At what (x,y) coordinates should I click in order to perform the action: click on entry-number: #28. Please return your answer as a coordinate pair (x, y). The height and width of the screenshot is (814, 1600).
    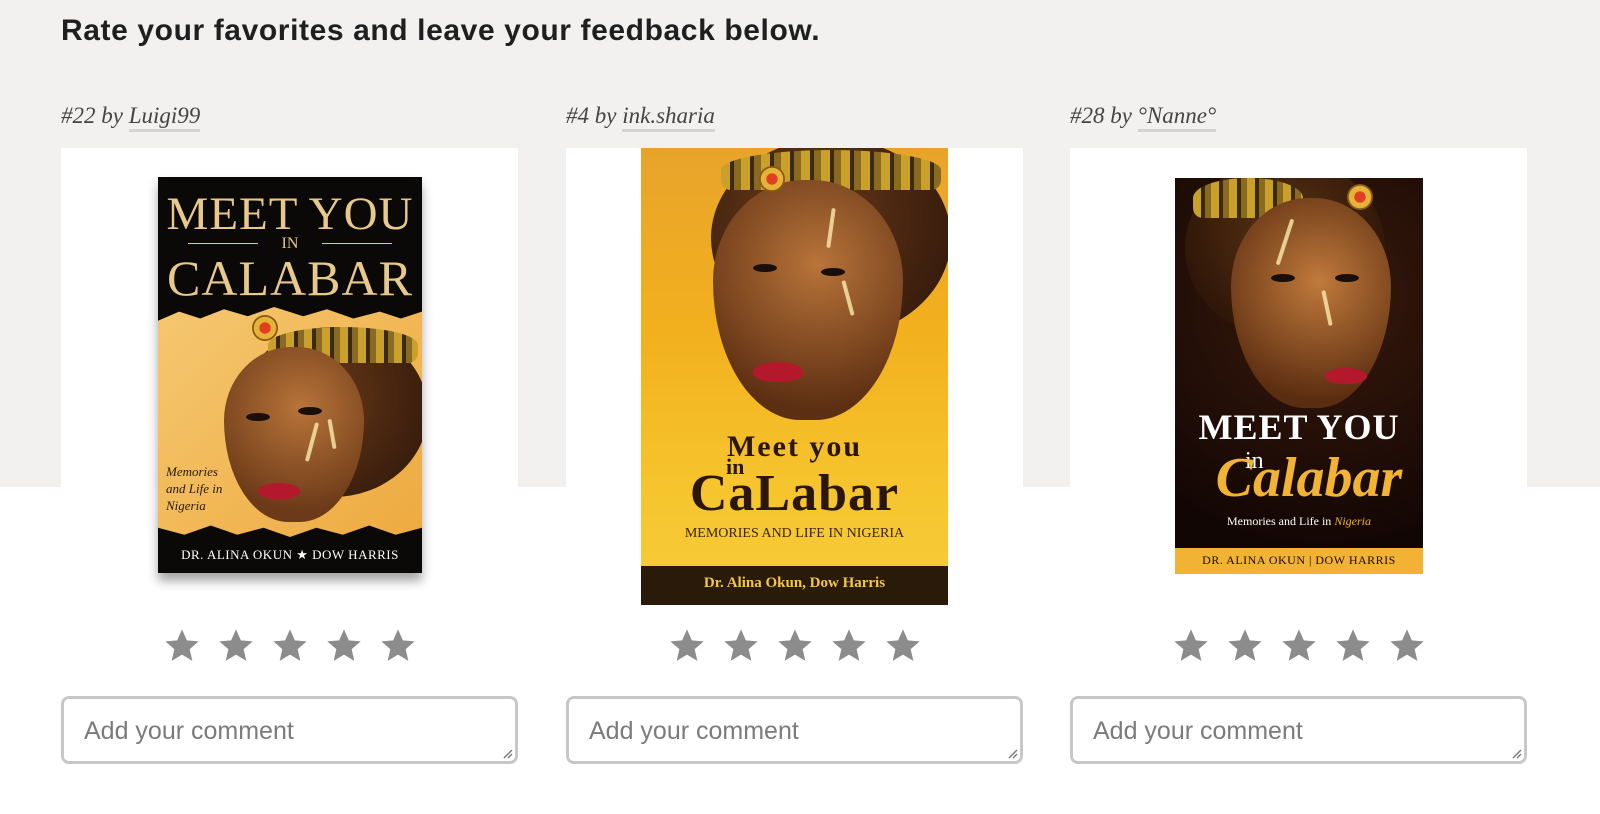
    Looking at the image, I should click on (1087, 115).